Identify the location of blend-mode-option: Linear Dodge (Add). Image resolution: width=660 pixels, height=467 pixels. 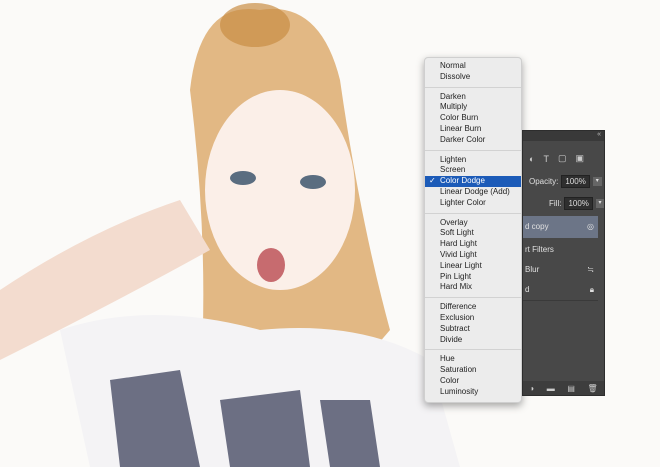
(473, 192).